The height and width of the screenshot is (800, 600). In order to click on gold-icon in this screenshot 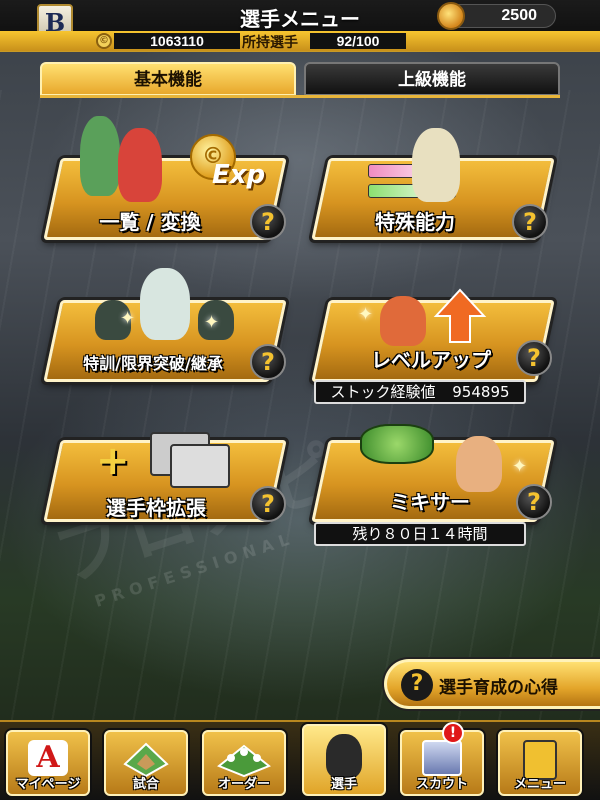, I will do `click(451, 16)`.